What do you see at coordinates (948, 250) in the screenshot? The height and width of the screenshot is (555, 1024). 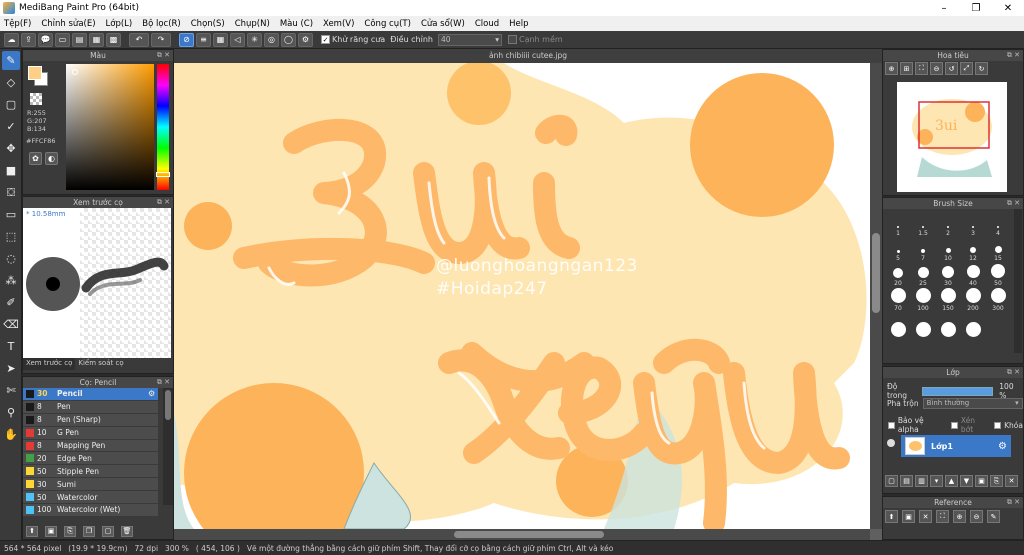 I see `brush-size-option: 10` at bounding box center [948, 250].